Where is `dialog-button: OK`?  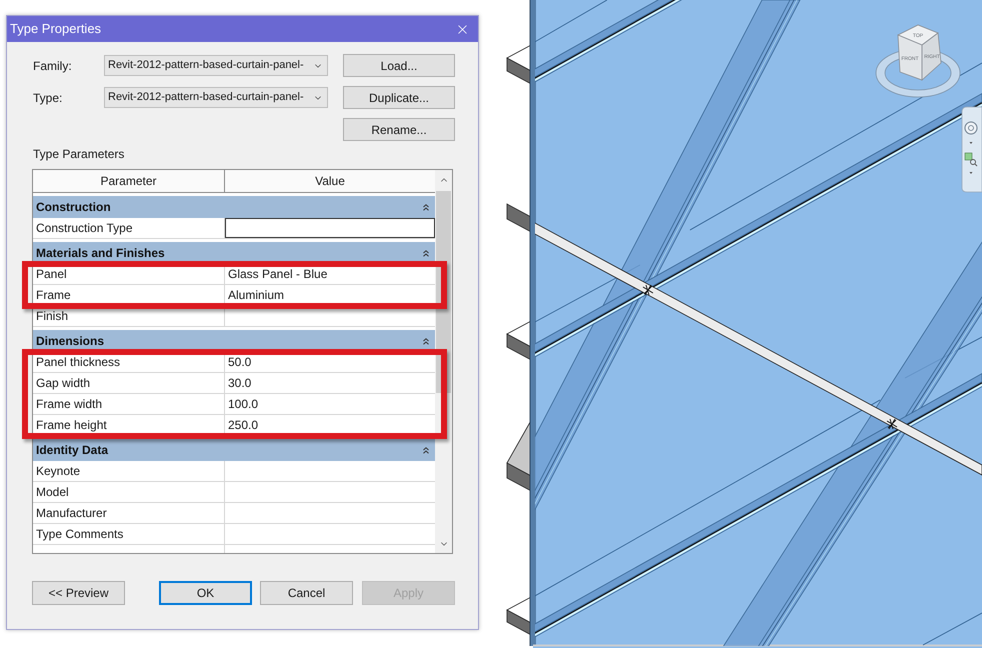
dialog-button: OK is located at coordinates (205, 593).